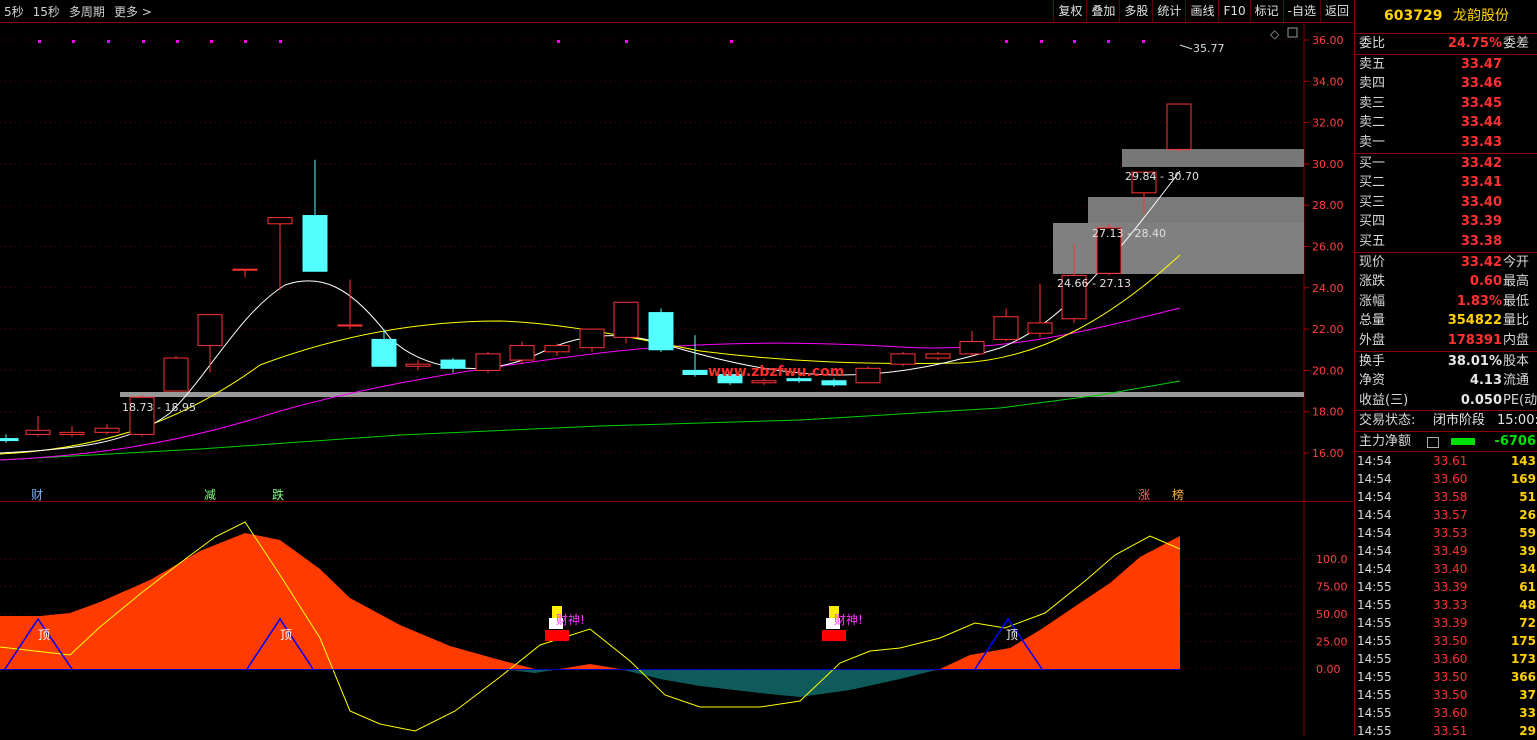 The height and width of the screenshot is (740, 1537). What do you see at coordinates (278, 494) in the screenshot?
I see `event-marker-die: 跌` at bounding box center [278, 494].